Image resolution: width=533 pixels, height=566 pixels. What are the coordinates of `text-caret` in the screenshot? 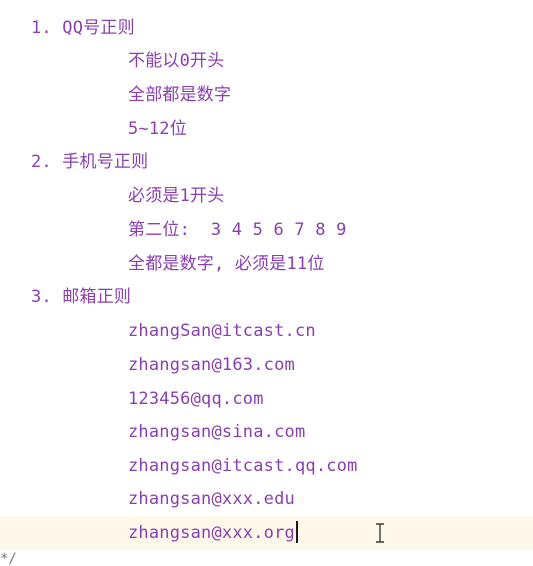 It's located at (296, 532).